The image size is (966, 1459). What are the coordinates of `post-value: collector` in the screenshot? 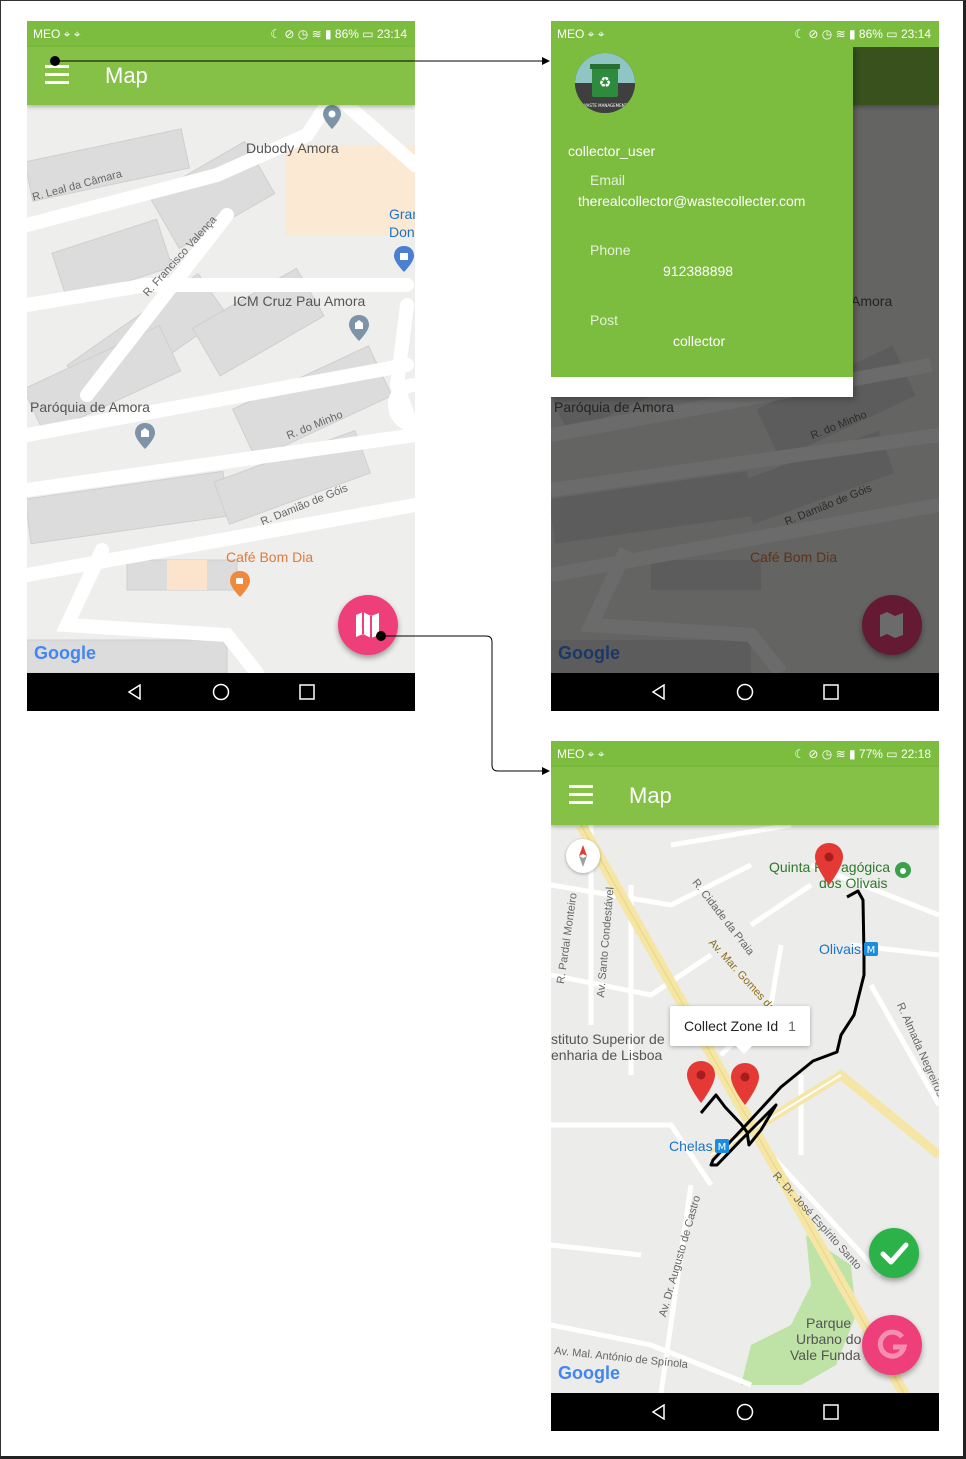 It's located at (699, 341).